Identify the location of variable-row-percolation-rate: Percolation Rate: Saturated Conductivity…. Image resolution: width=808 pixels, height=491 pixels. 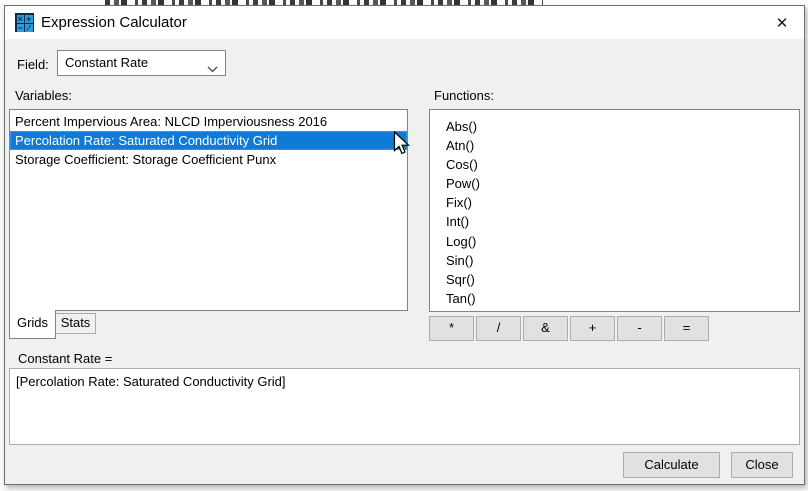
(208, 140).